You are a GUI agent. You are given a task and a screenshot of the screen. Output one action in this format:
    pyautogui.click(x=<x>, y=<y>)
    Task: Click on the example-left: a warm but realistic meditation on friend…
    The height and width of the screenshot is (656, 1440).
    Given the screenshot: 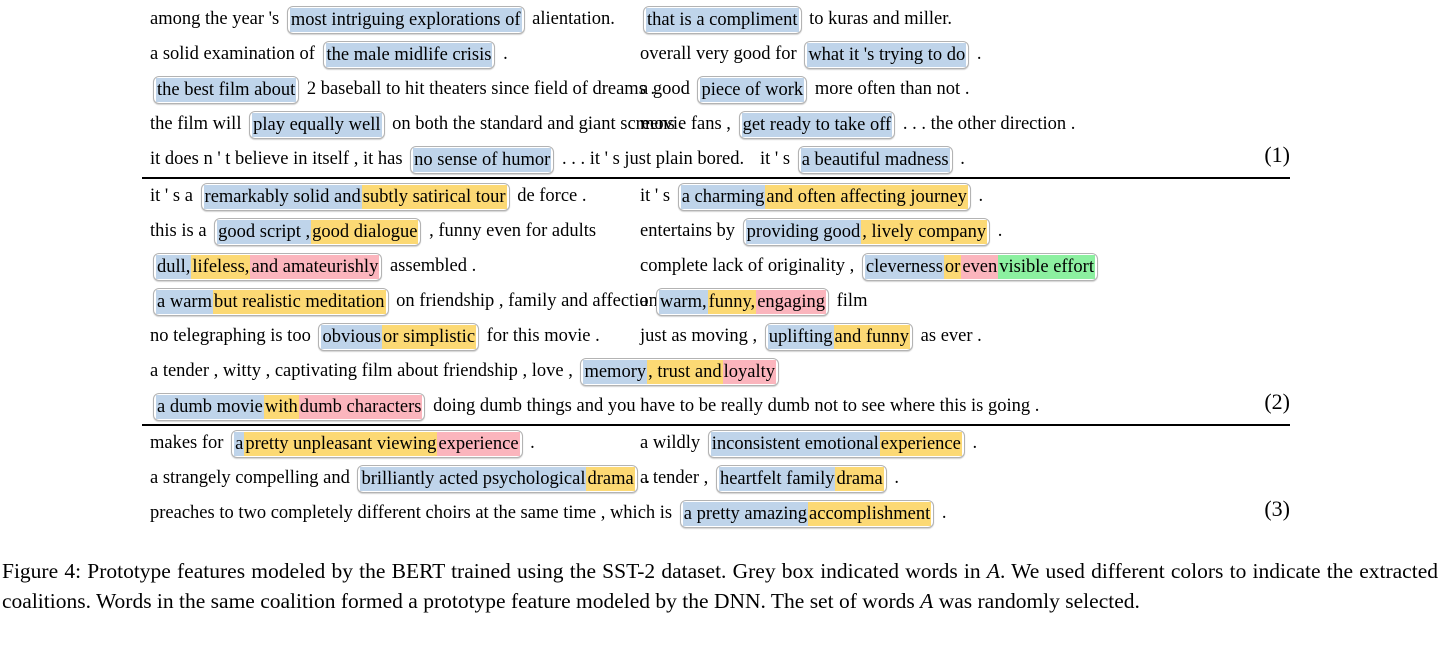 What is the action you would take?
    pyautogui.click(x=408, y=301)
    